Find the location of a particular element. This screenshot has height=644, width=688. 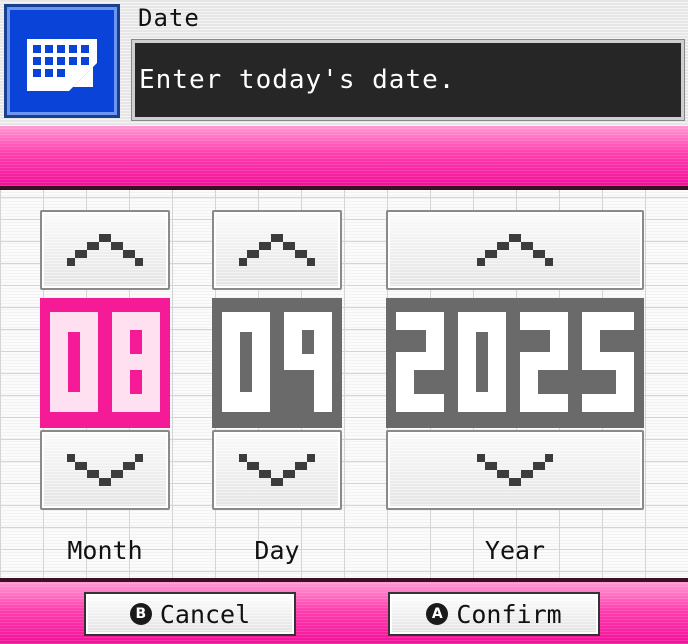

calendar-icon is located at coordinates (62, 61).